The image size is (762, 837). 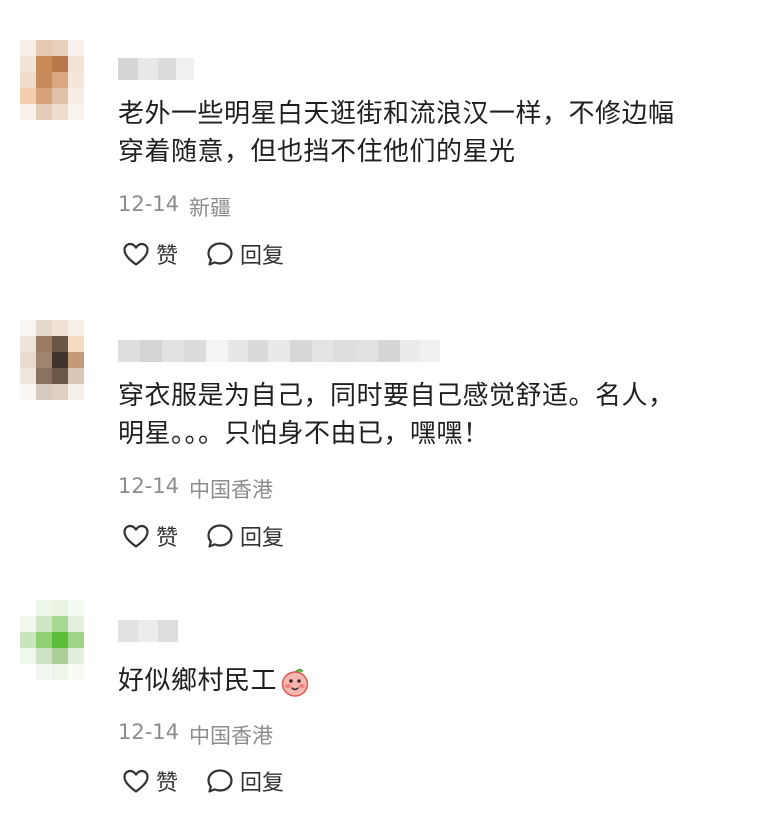 I want to click on comment-text-line: 穿着随意，但也挡不住他们的星光, so click(x=317, y=152).